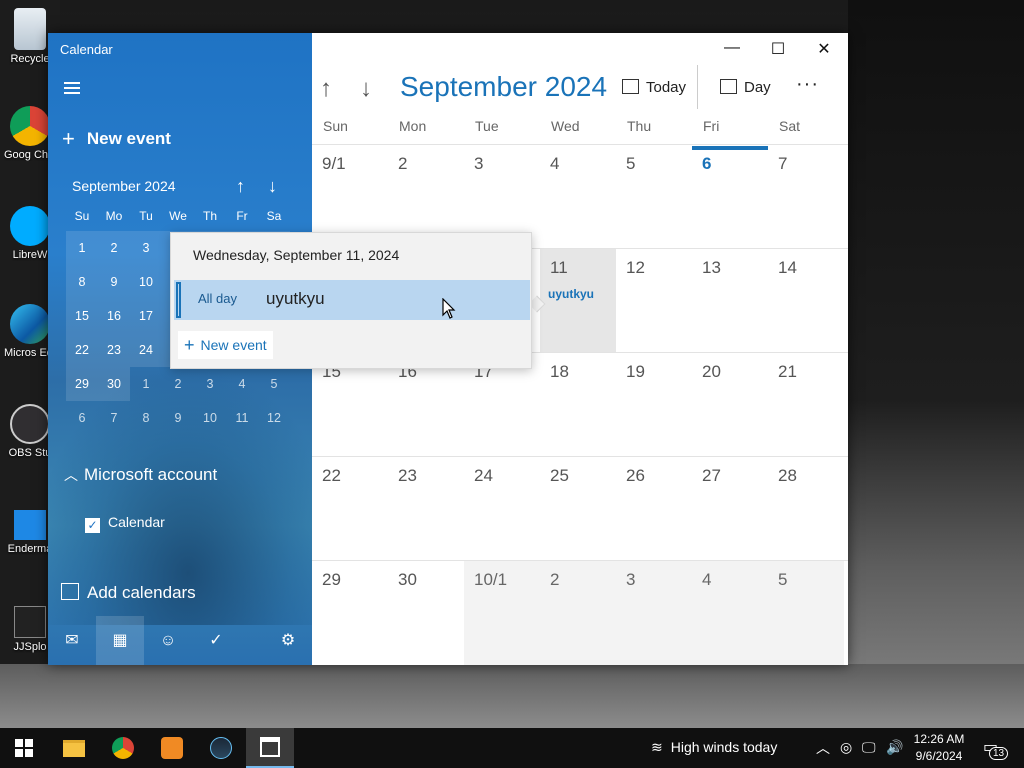 The height and width of the screenshot is (768, 1024). I want to click on mini-day: 24, so click(146, 350).